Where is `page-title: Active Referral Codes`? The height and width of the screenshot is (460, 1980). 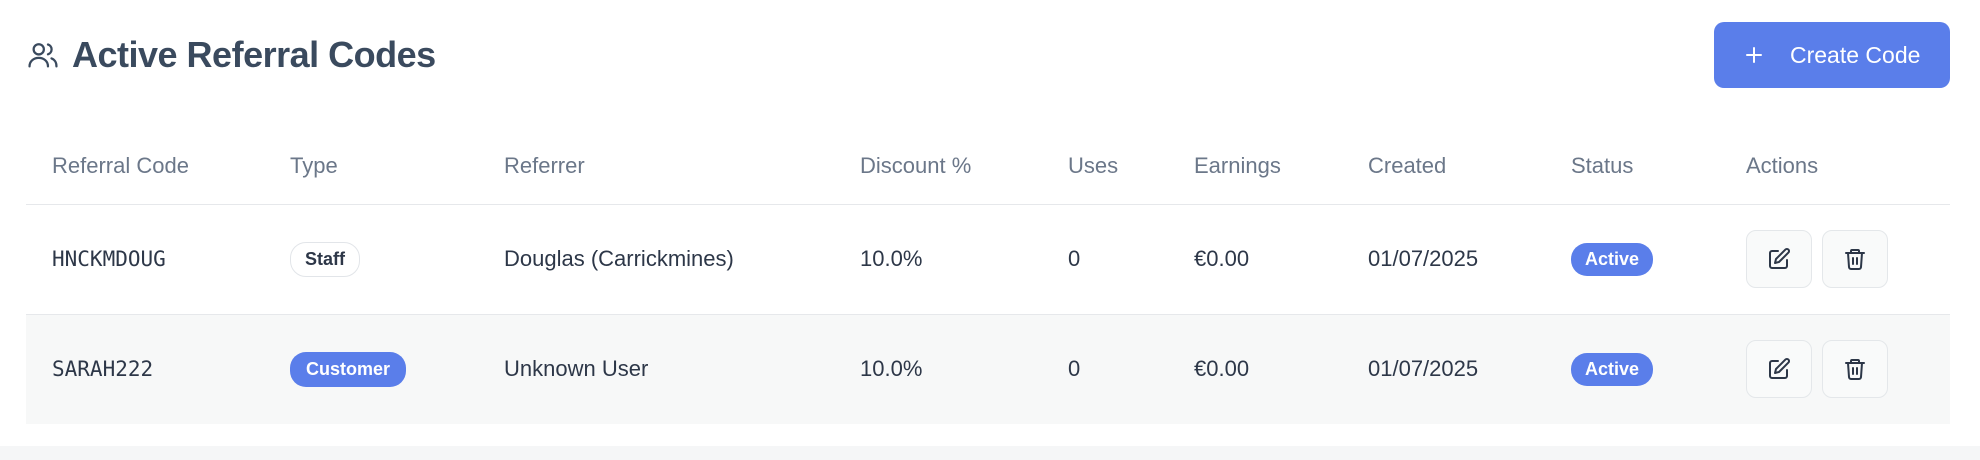
page-title: Active Referral Codes is located at coordinates (254, 54).